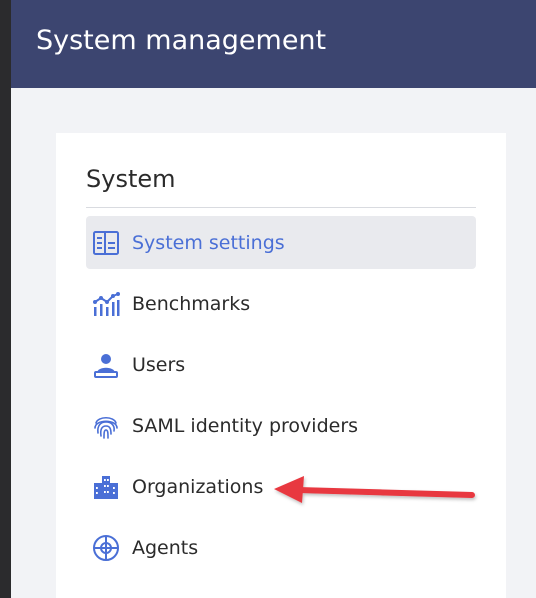 This screenshot has width=536, height=598. Describe the element at coordinates (281, 303) in the screenshot. I see `menu-item-benchmarks: Benchmarks` at that location.